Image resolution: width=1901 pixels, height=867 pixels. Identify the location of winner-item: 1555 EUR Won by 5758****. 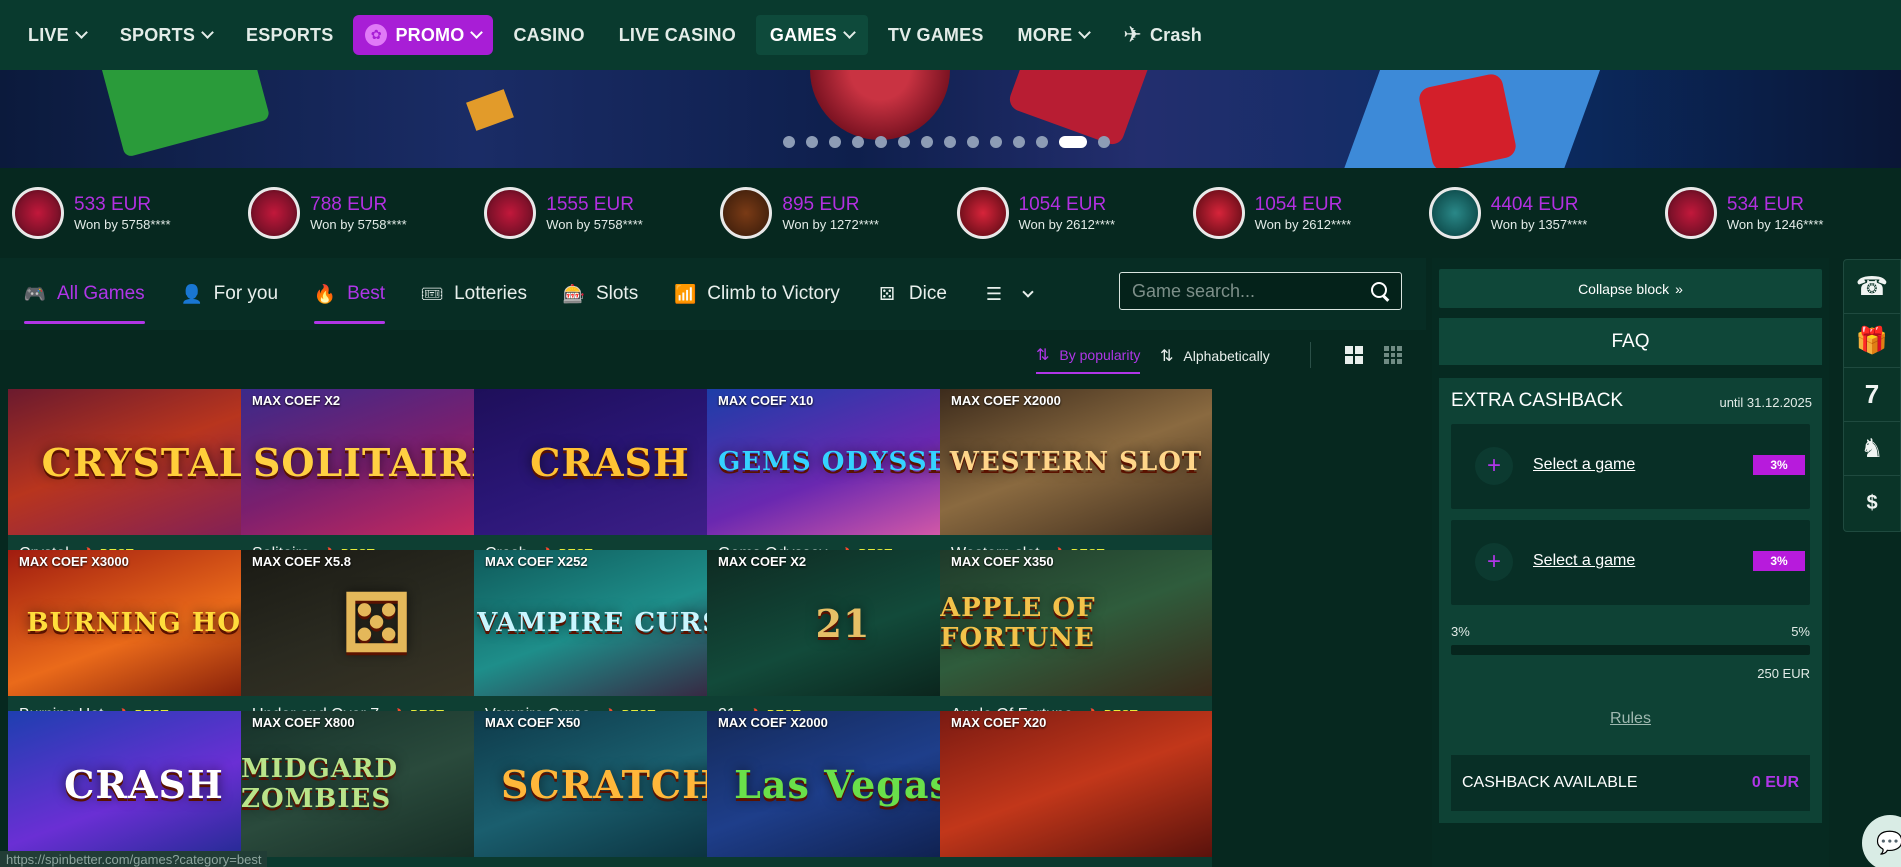
(602, 213).